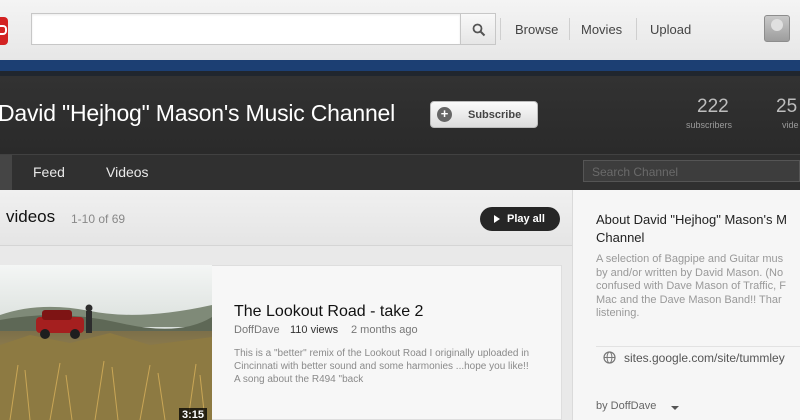  What do you see at coordinates (31, 216) in the screenshot?
I see `videos-heading: videos` at bounding box center [31, 216].